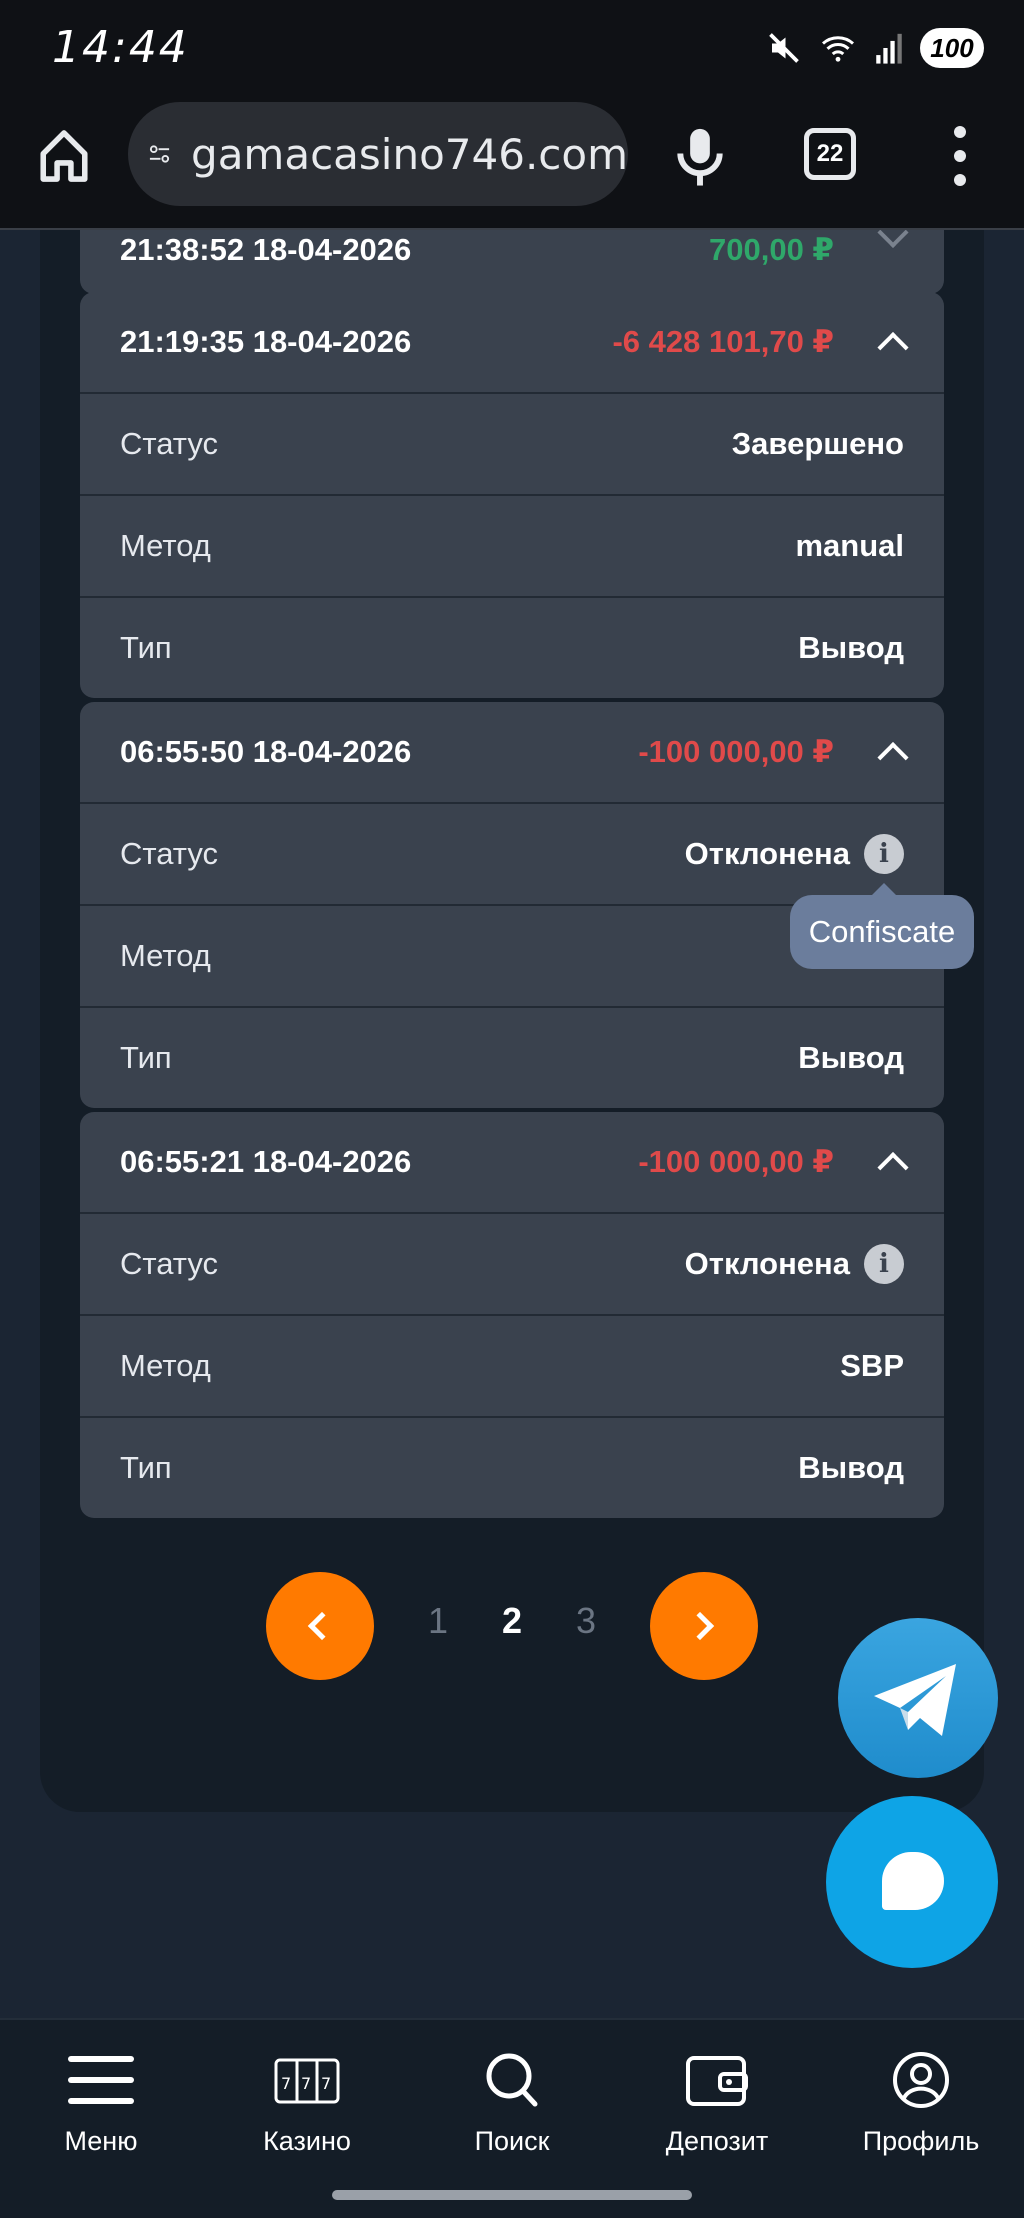 Image resolution: width=1024 pixels, height=2218 pixels. Describe the element at coordinates (960, 156) in the screenshot. I see `overflow-menu-icon` at that location.